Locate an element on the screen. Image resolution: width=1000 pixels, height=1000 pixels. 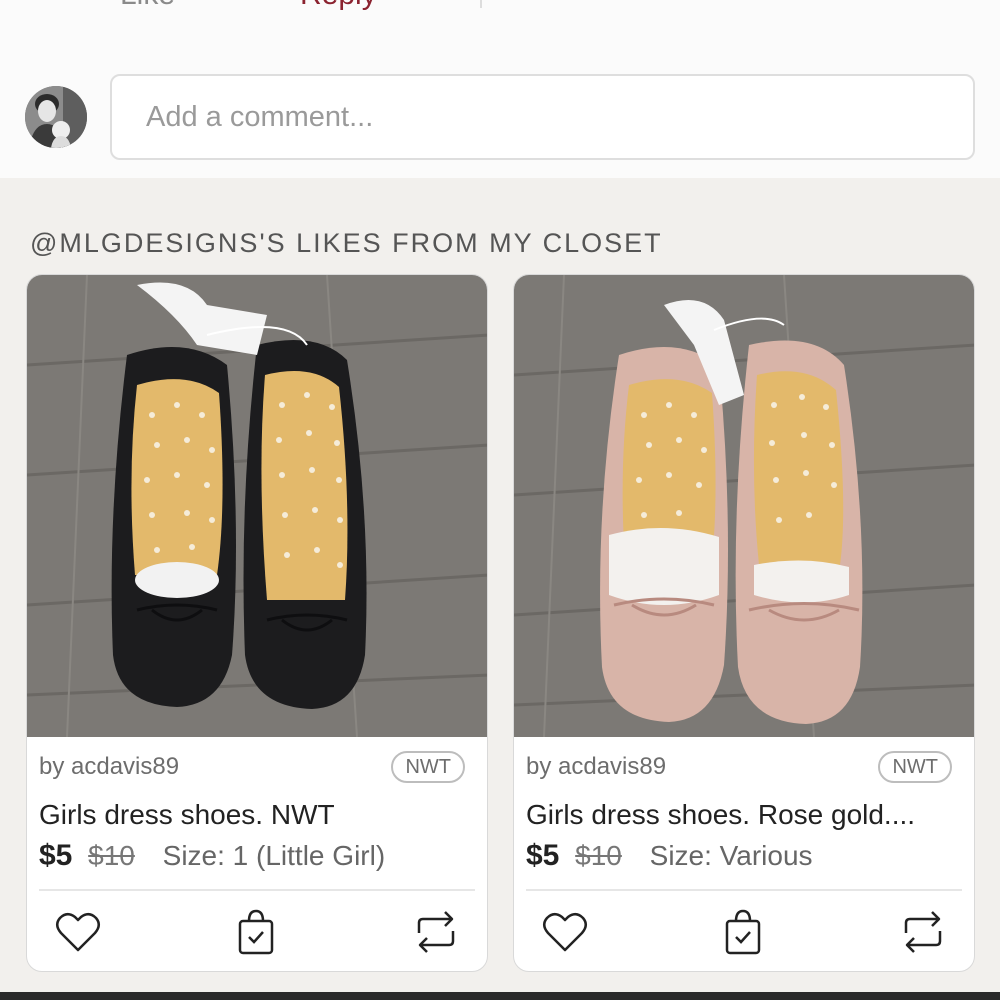
comment-input is located at coordinates (542, 117).